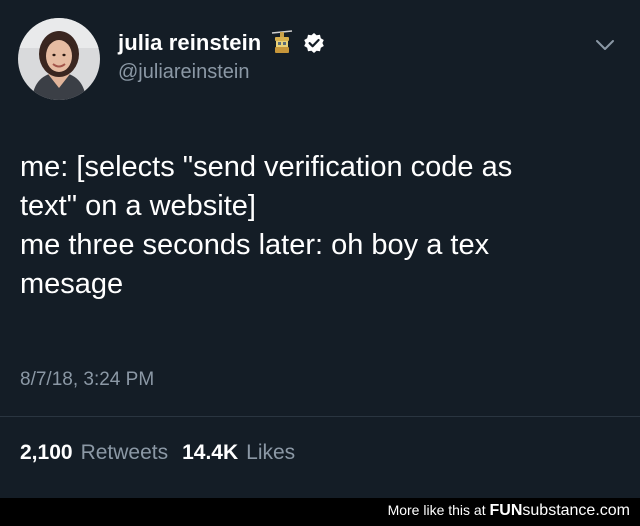 The image size is (640, 526). What do you see at coordinates (270, 453) in the screenshot?
I see `likes-label: Likes` at bounding box center [270, 453].